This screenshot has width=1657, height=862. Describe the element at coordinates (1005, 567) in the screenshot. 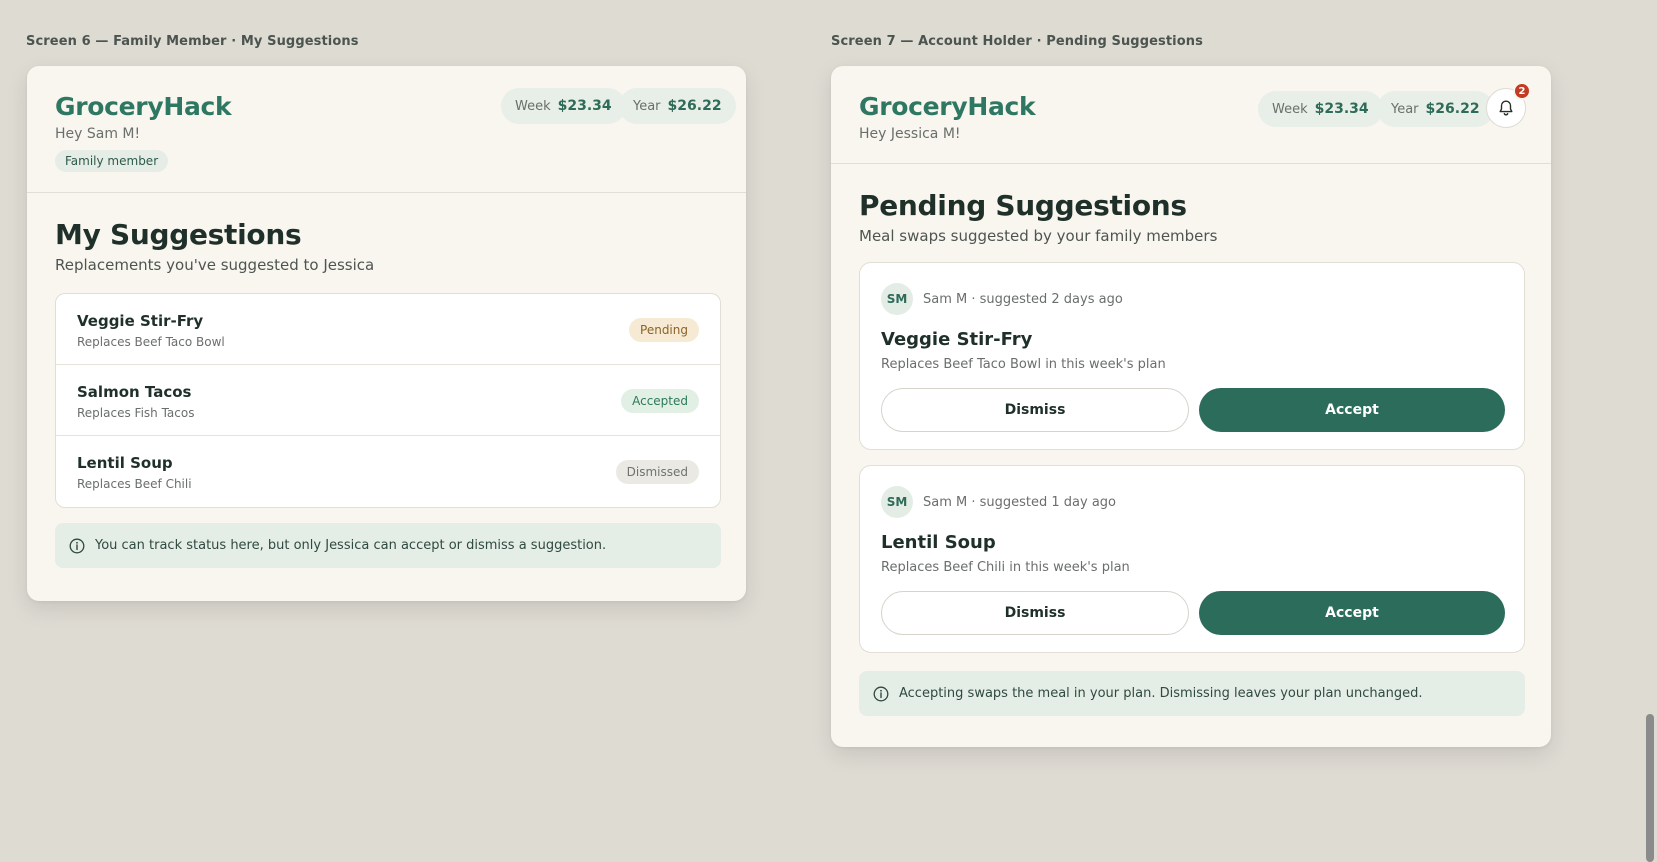

I see `suggestion-replaces: Replaces Beef Chili in this week's plan` at that location.